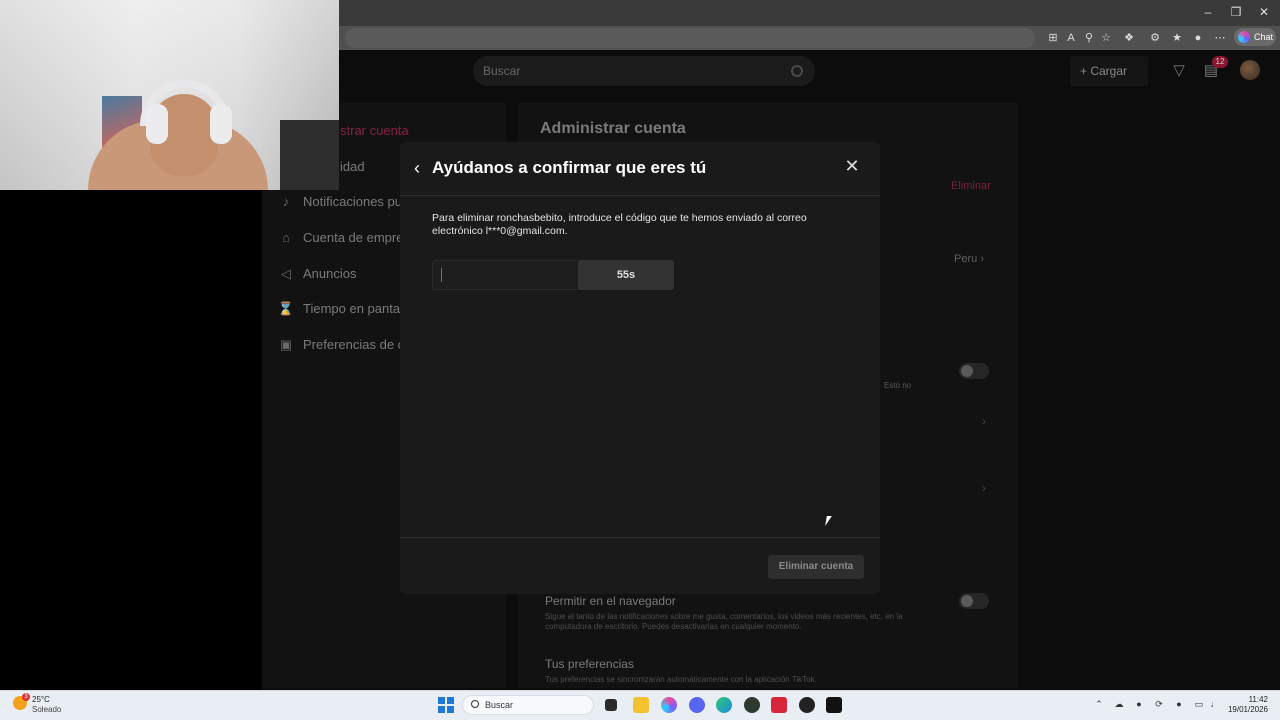 This screenshot has width=1280, height=720. Describe the element at coordinates (286, 308) in the screenshot. I see `hourglass-icon: ⌛` at that location.